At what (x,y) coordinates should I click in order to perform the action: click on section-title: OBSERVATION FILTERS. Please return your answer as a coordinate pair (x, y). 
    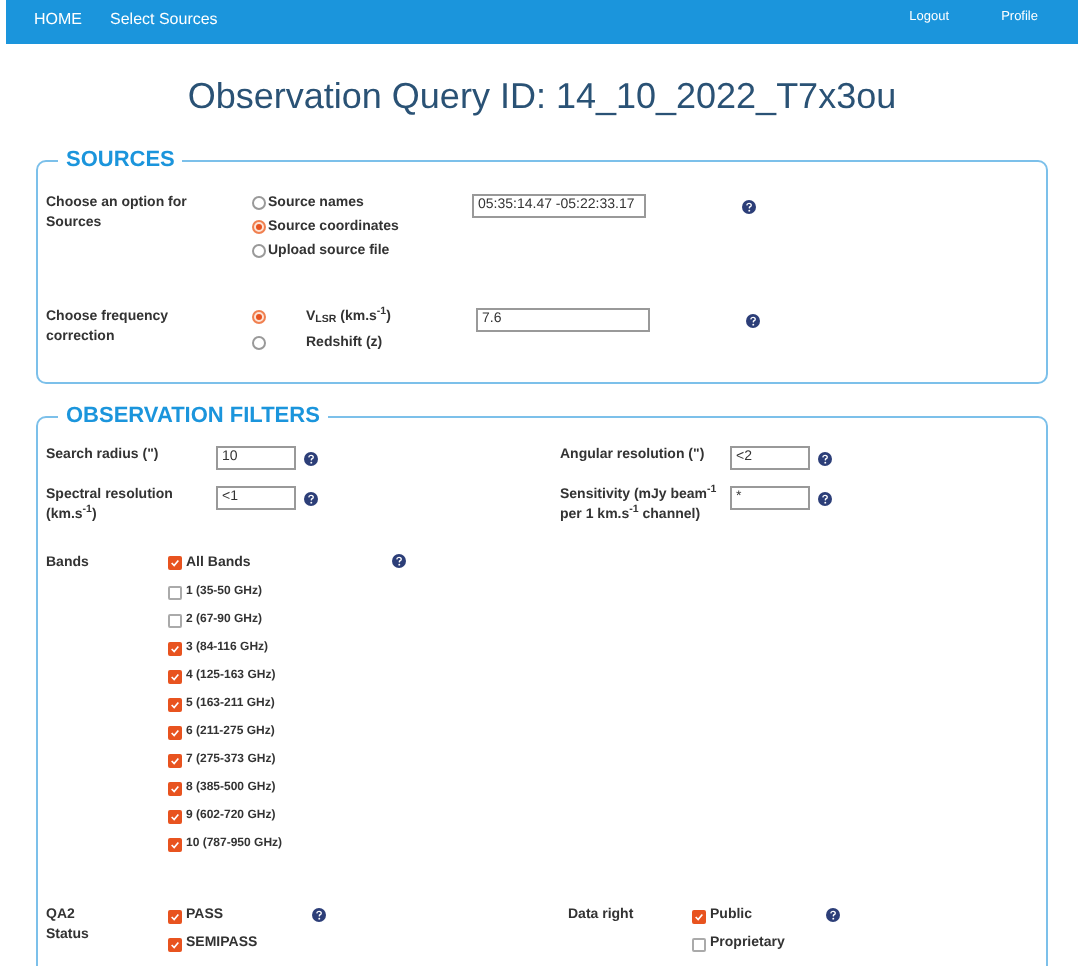
    Looking at the image, I should click on (193, 417).